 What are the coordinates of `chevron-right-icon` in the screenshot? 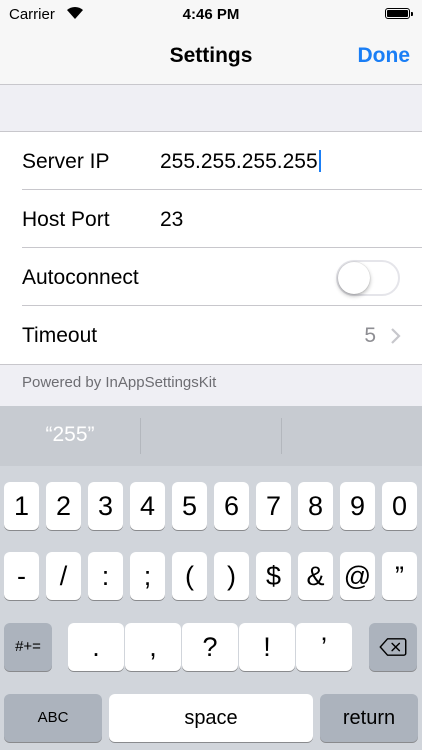 It's located at (396, 336).